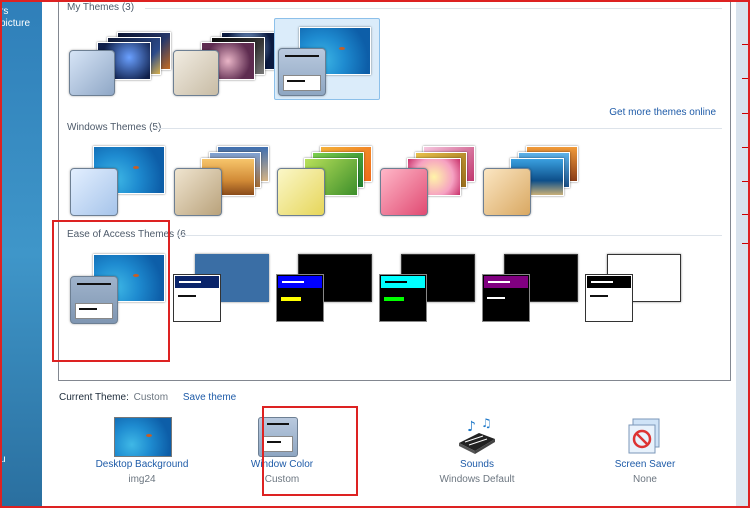 The width and height of the screenshot is (750, 508). Describe the element at coordinates (21, 254) in the screenshot. I see `left-navigation-pane: rs picture u` at that location.